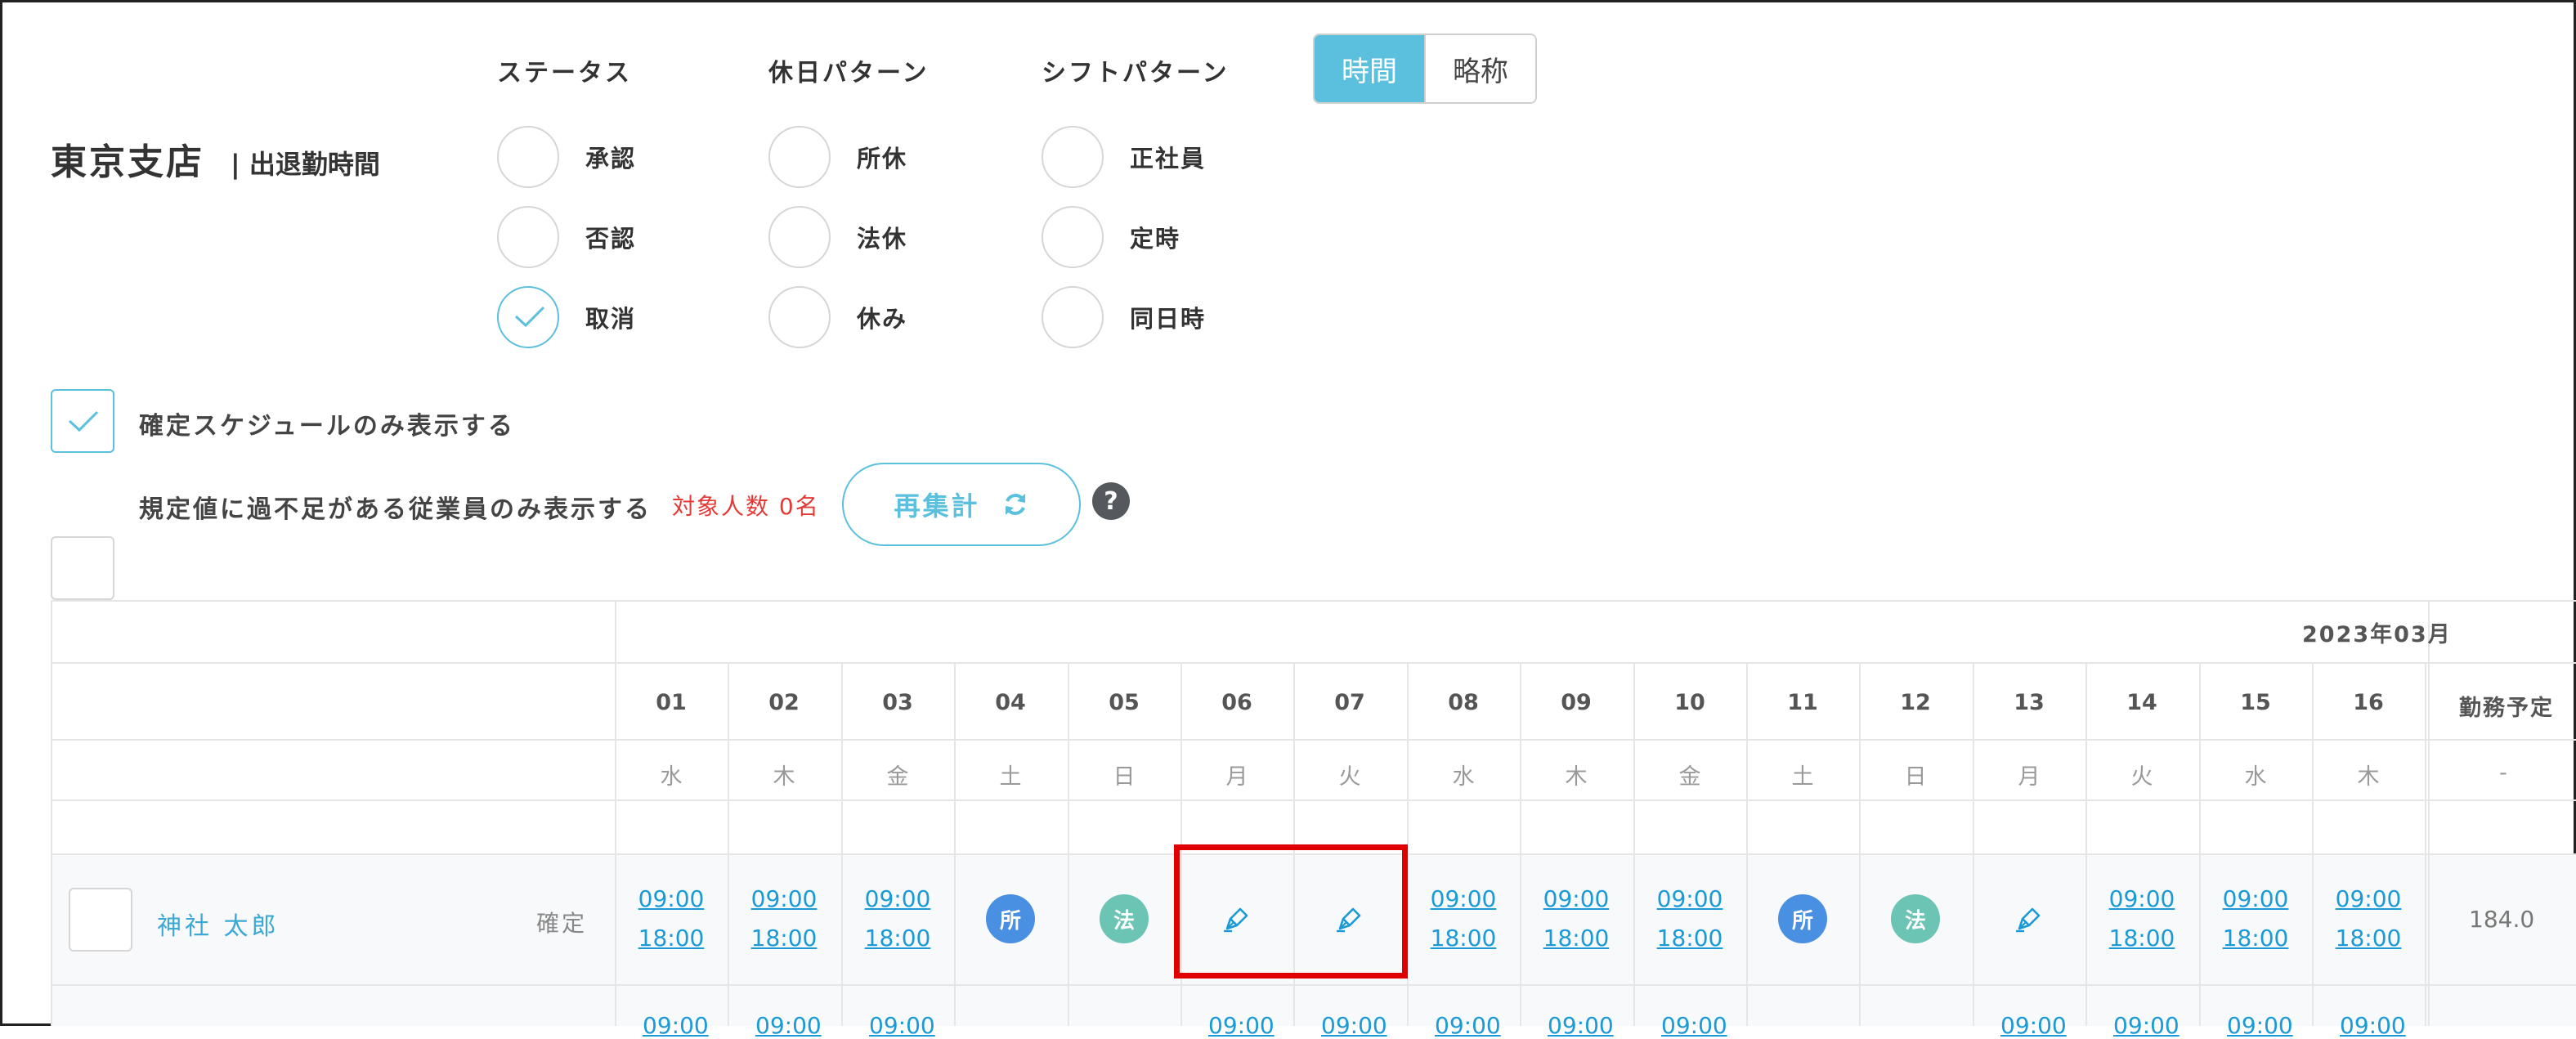 Image resolution: width=2576 pixels, height=1039 pixels. What do you see at coordinates (1479, 69) in the screenshot?
I see `toggle-abbrev: 略称` at bounding box center [1479, 69].